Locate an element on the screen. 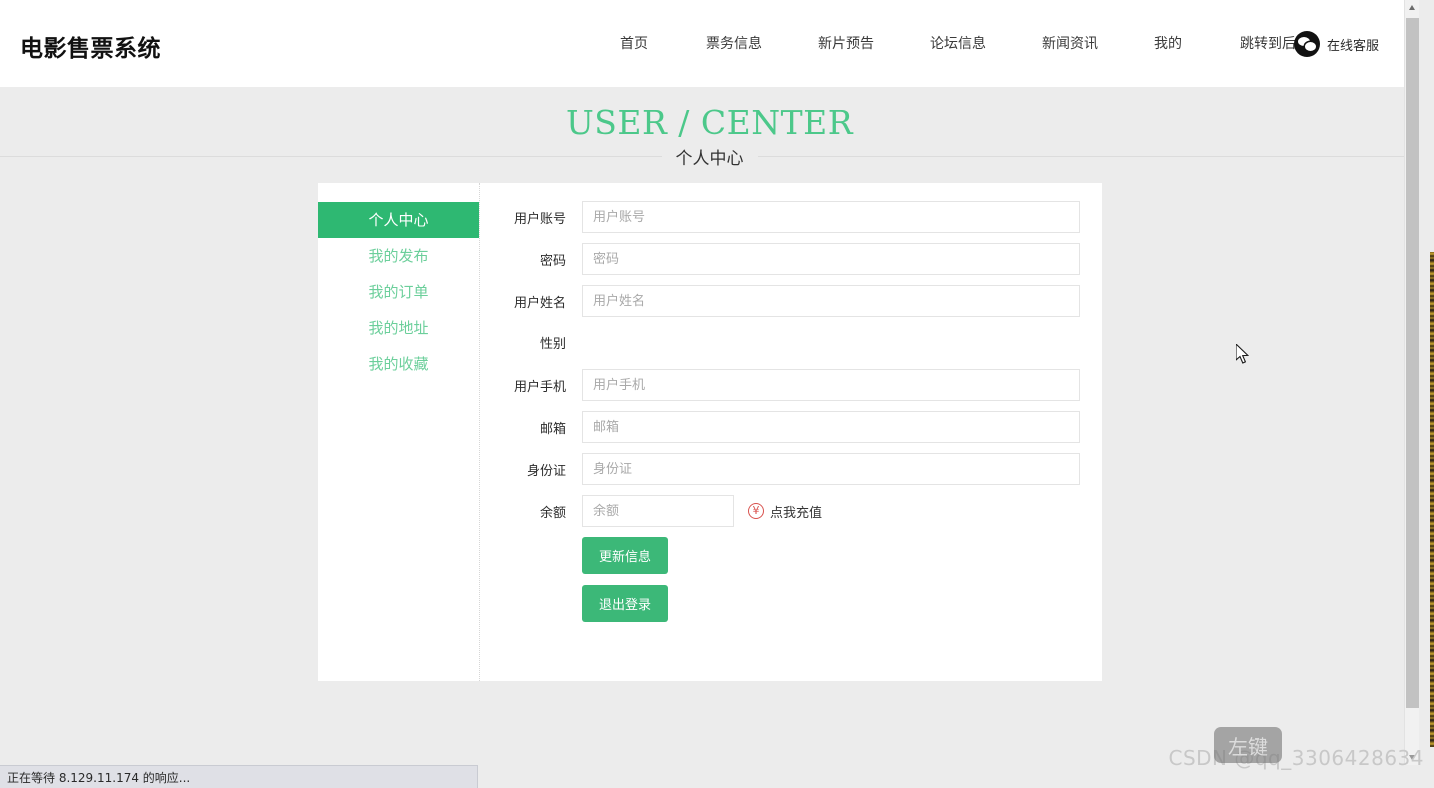  nav-item-forum: 论坛信息 is located at coordinates (958, 43).